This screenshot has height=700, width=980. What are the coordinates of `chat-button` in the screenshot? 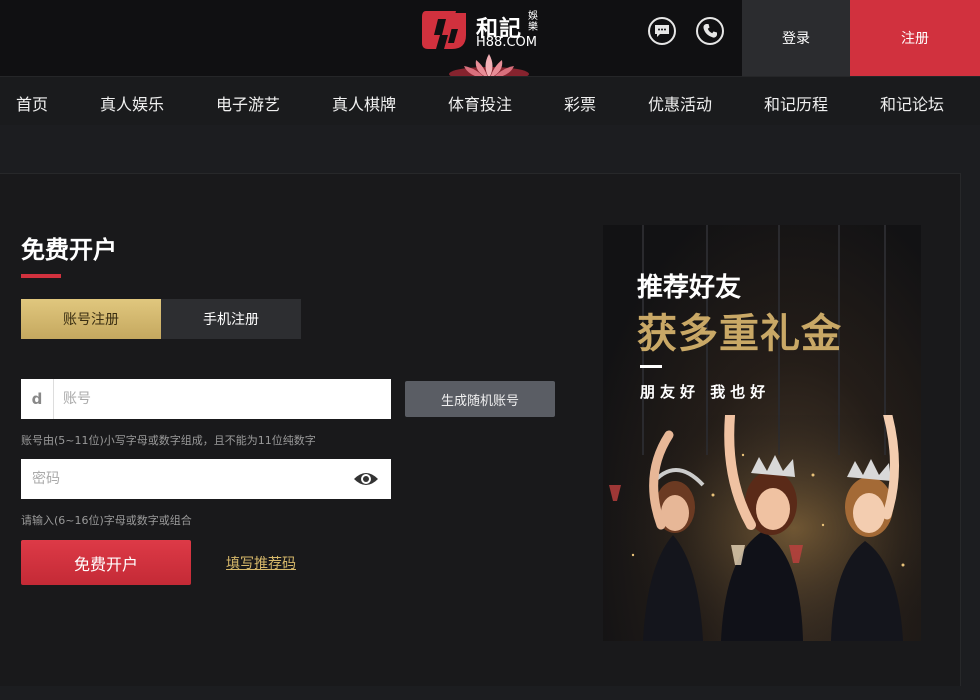 It's located at (662, 31).